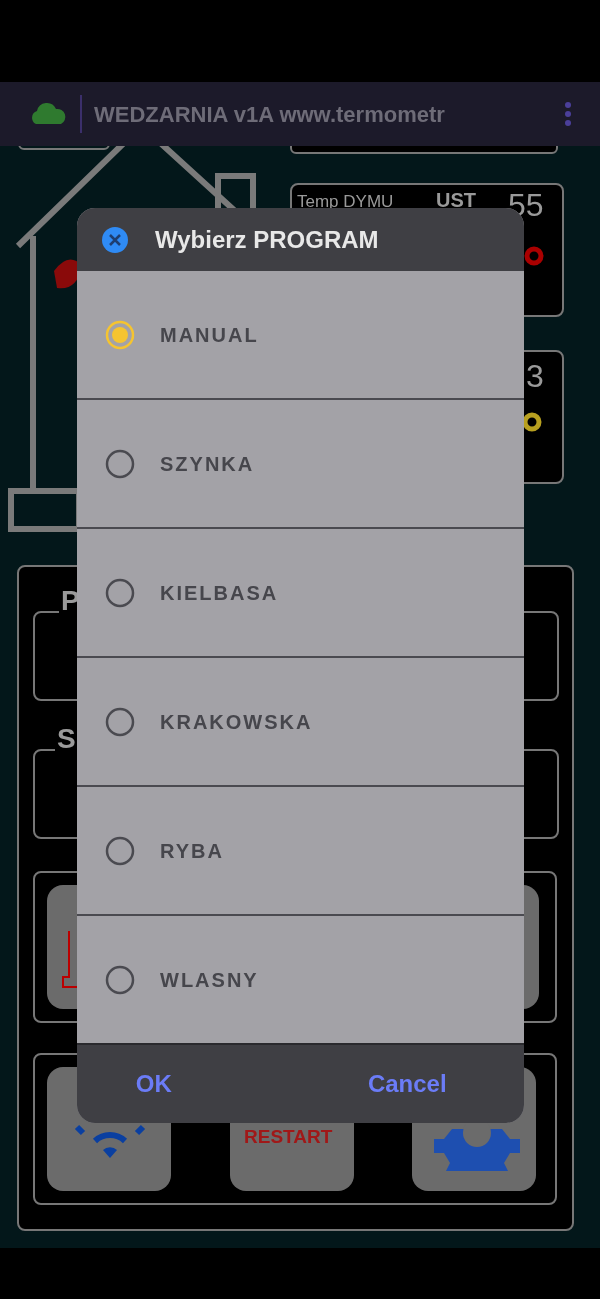  I want to click on option-label: KRAKOWSKA, so click(236, 722).